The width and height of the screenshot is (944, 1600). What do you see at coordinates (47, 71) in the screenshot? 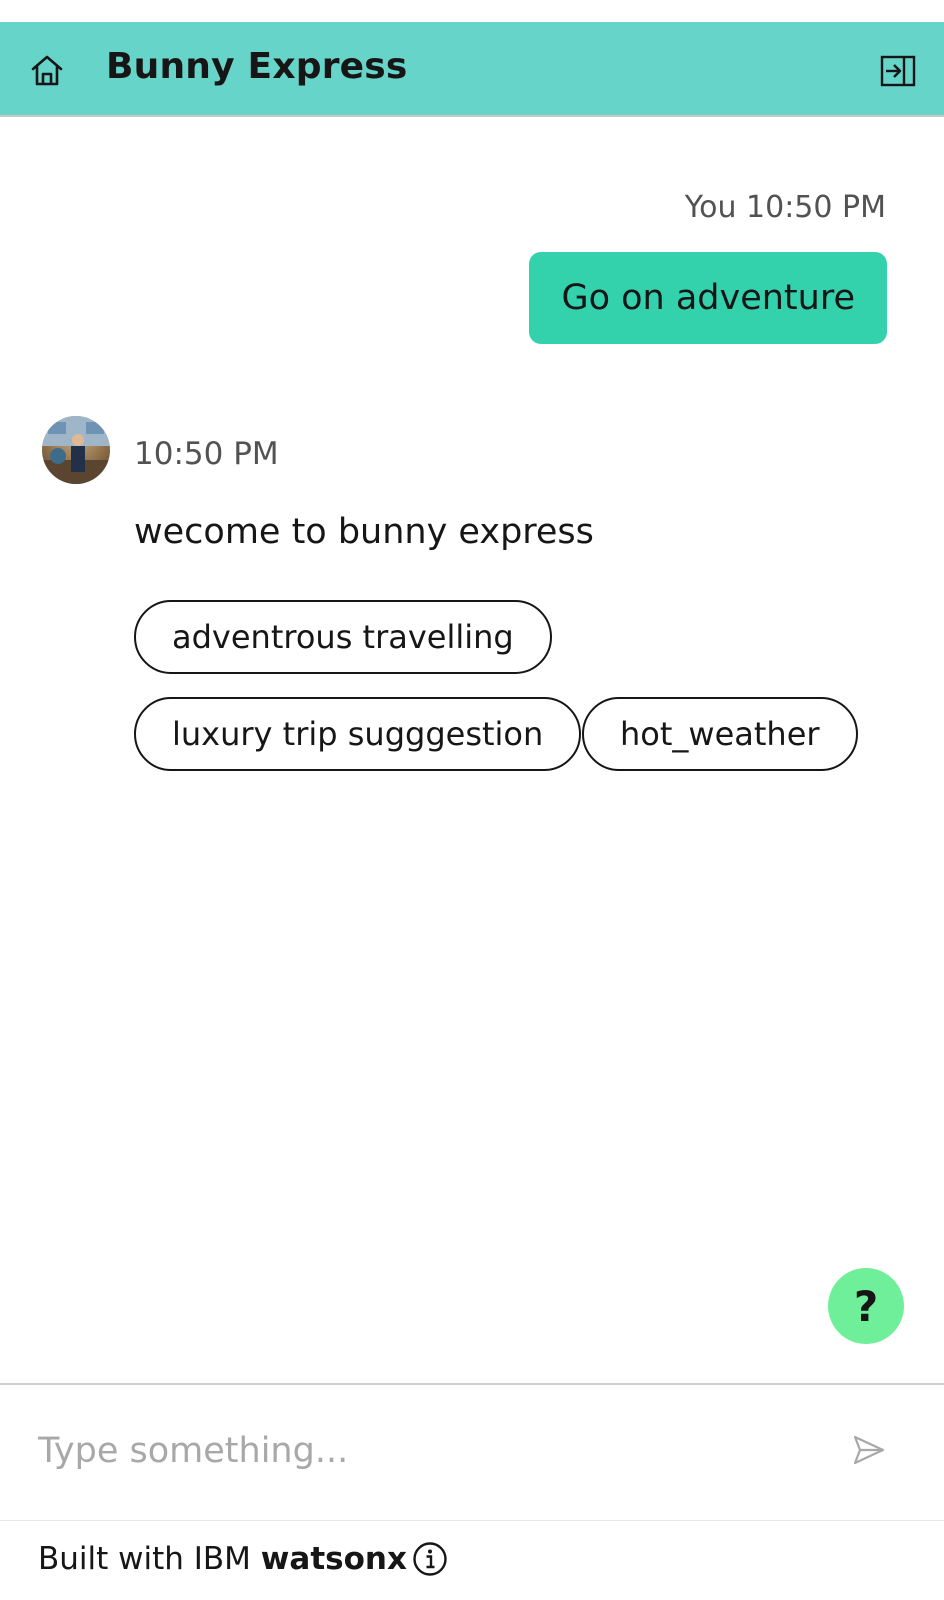
I see `home-icon` at bounding box center [47, 71].